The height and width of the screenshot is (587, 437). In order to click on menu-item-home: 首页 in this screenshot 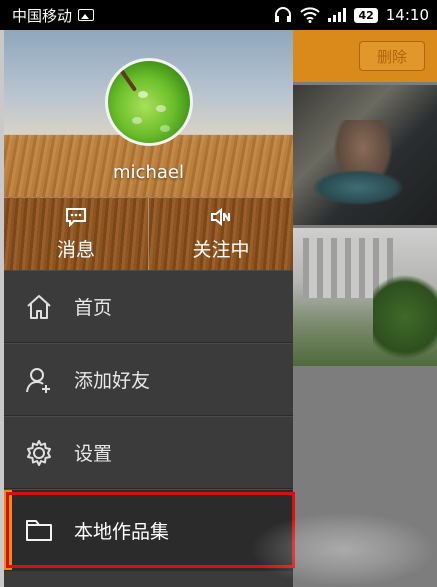, I will do `click(148, 306)`.